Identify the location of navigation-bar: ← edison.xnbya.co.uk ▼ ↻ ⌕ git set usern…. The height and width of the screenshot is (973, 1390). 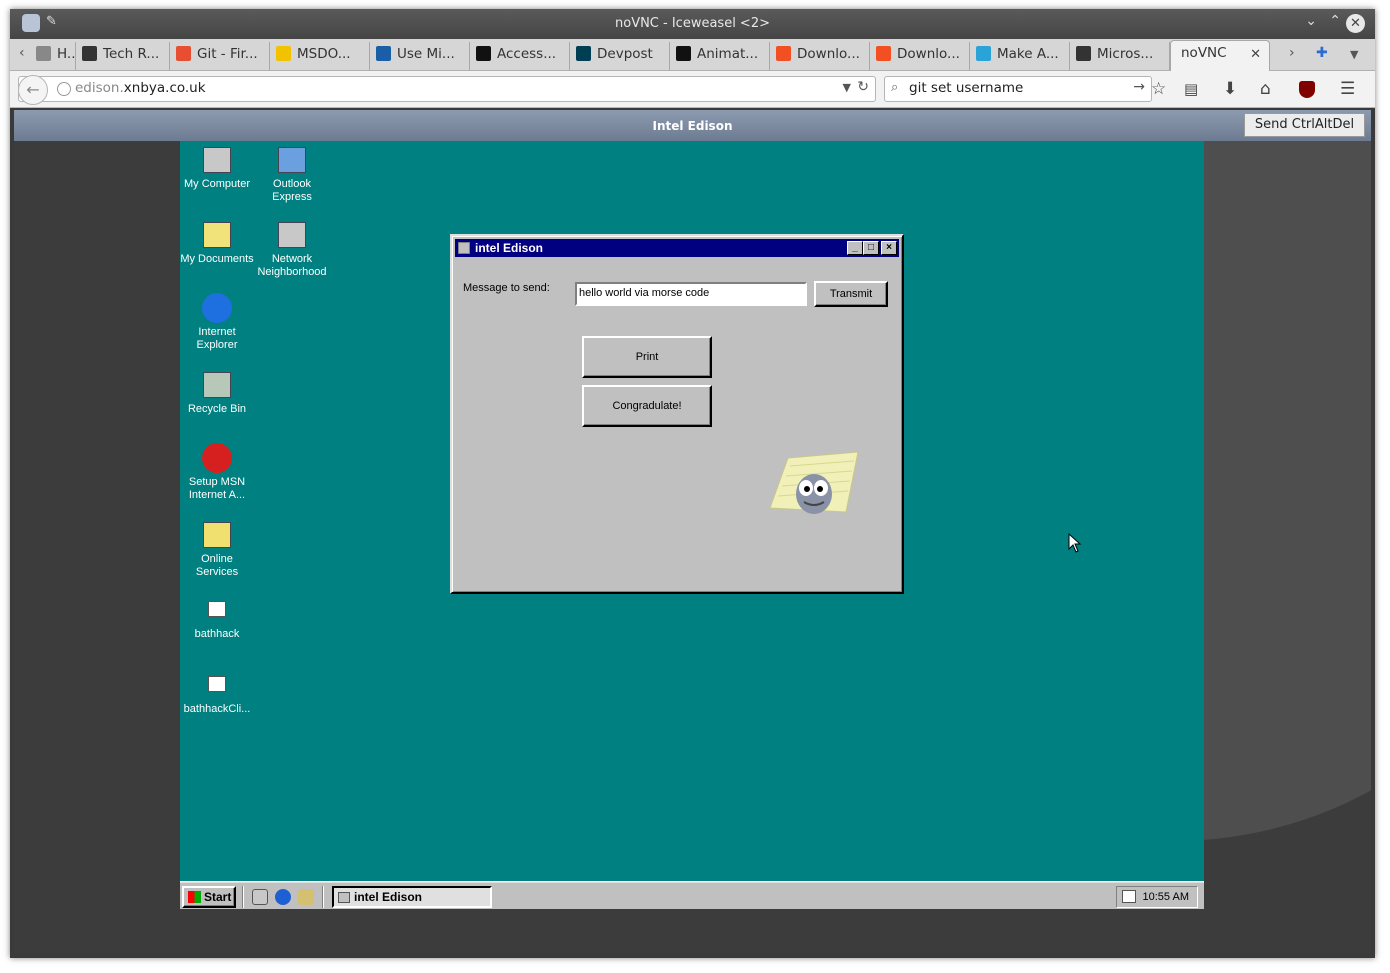
(692, 89).